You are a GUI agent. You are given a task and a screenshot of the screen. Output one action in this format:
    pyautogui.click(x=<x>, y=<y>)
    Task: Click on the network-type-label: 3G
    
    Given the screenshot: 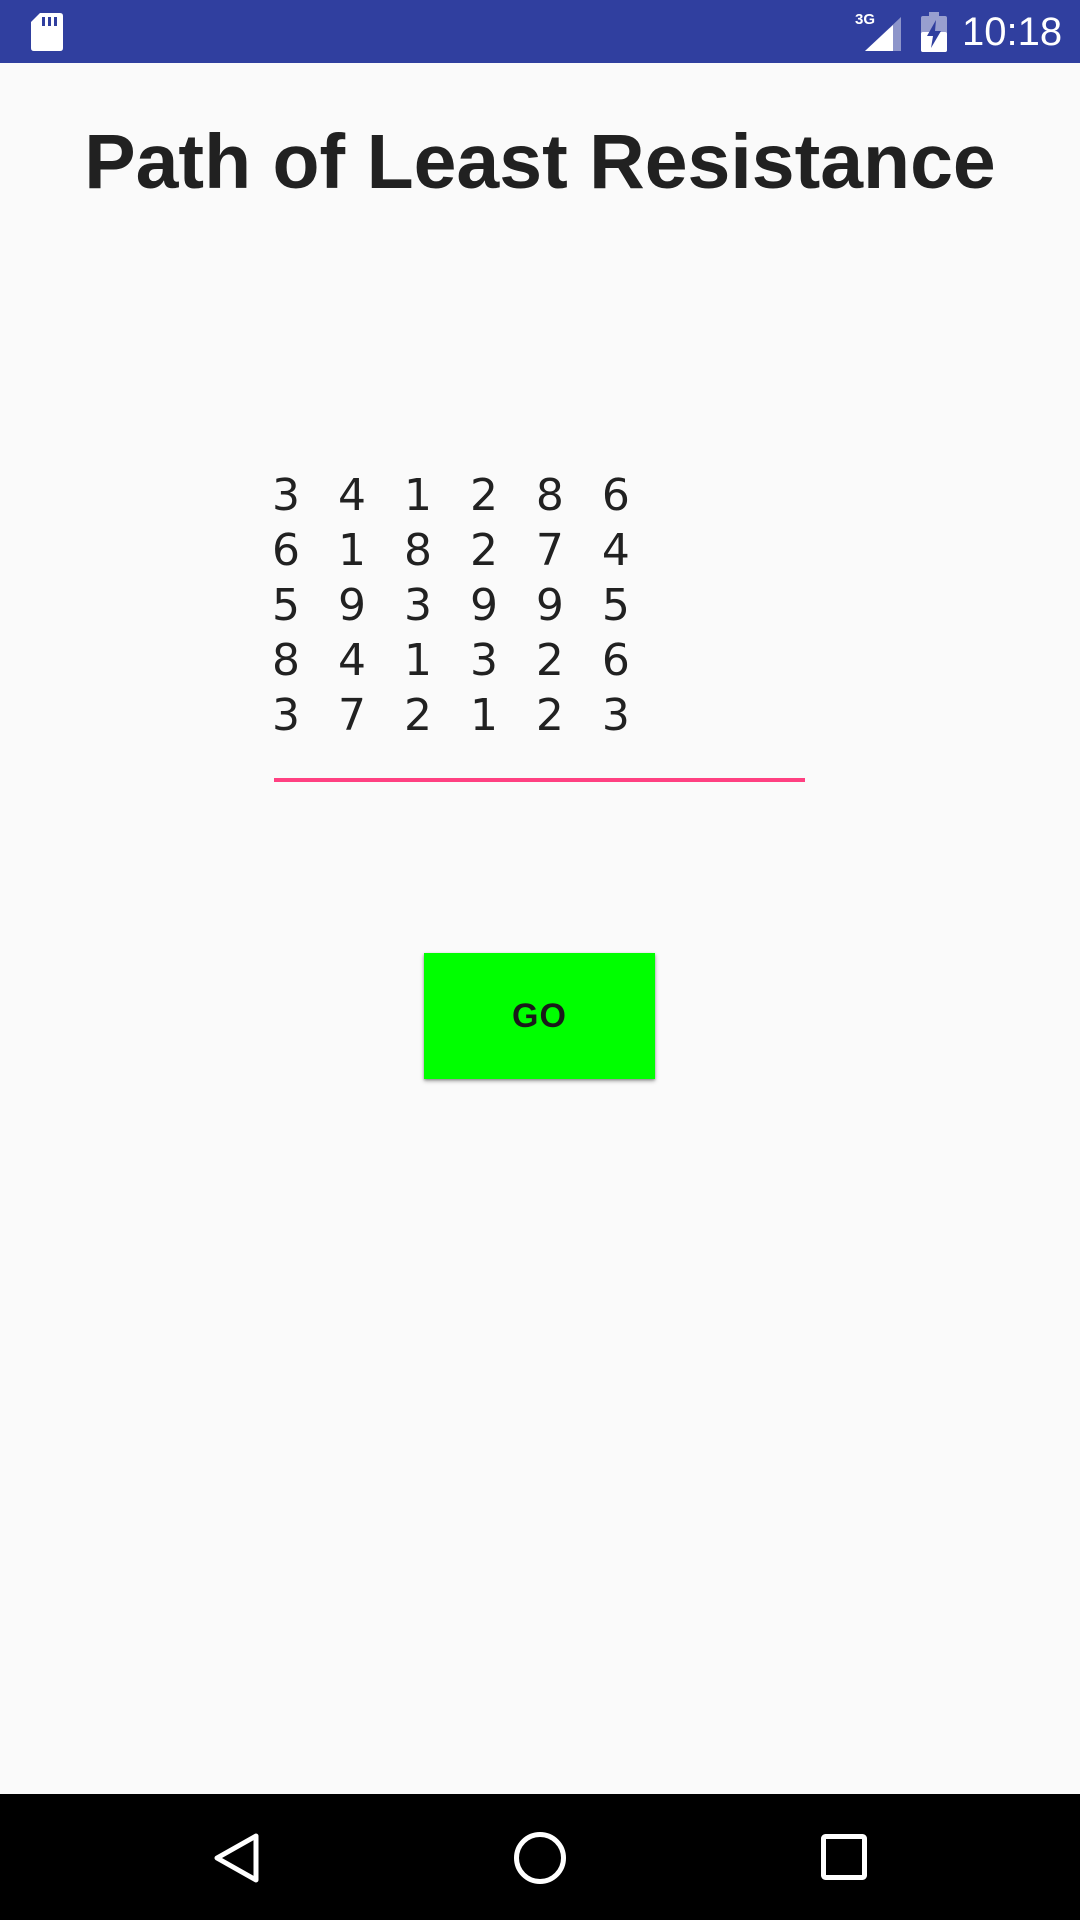 What is the action you would take?
    pyautogui.click(x=865, y=19)
    